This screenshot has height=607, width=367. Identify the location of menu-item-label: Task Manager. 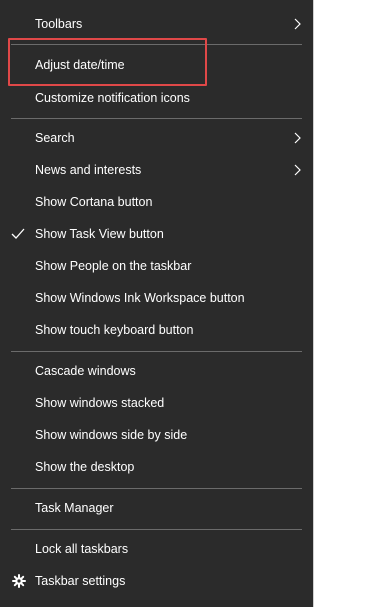
(74, 508).